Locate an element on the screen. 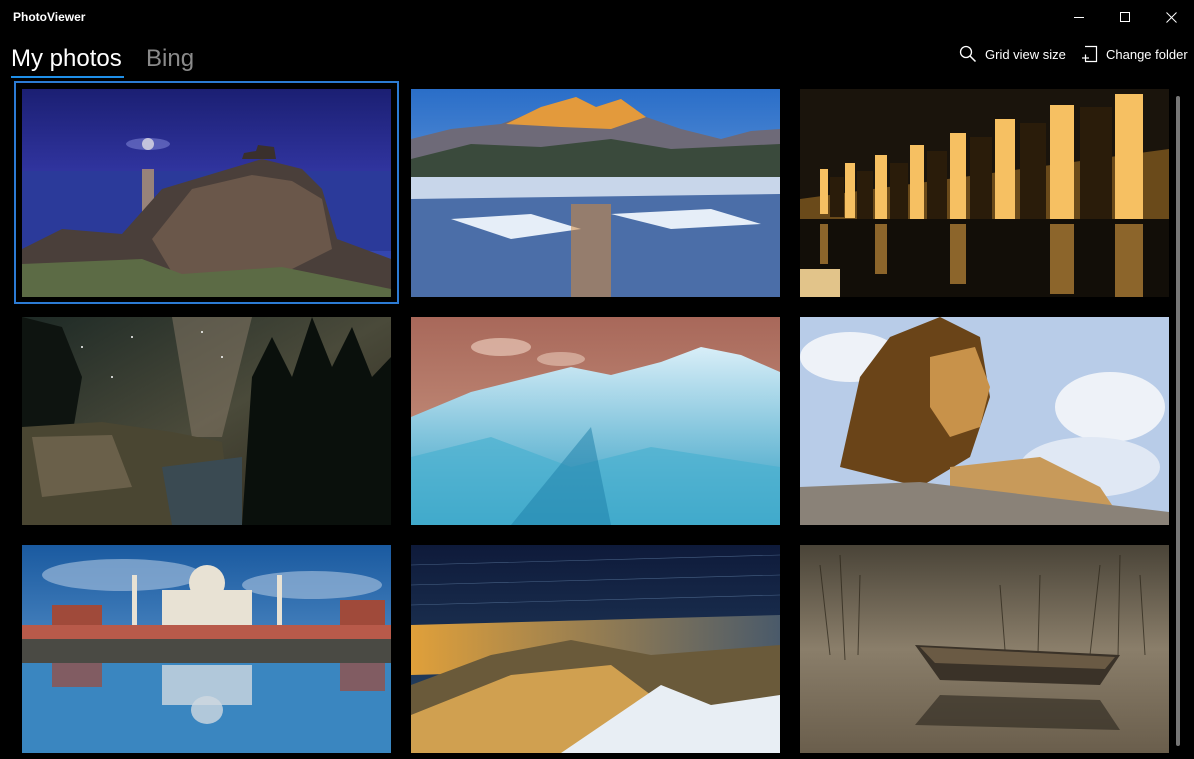 Image resolution: width=1194 pixels, height=759 pixels. close-button is located at coordinates (1171, 17).